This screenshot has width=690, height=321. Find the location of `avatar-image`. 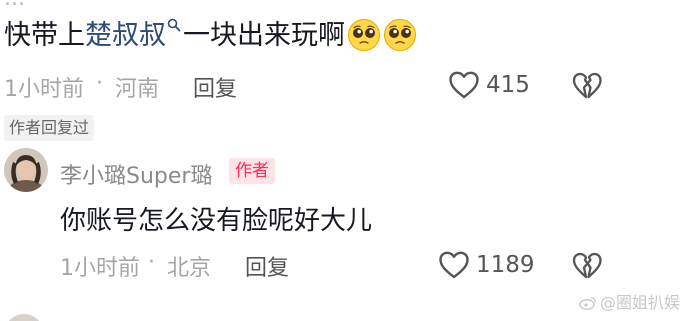

avatar-image is located at coordinates (26, 170).